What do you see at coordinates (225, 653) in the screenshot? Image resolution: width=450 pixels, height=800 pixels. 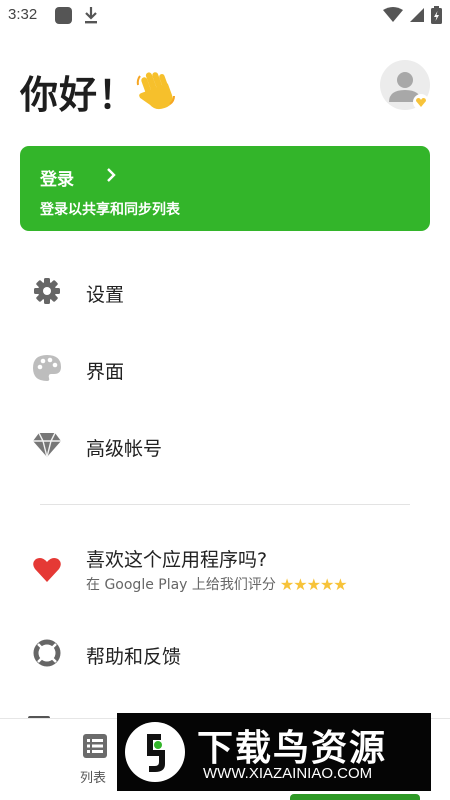 I see `menu-item-help: 帮助和反馈` at bounding box center [225, 653].